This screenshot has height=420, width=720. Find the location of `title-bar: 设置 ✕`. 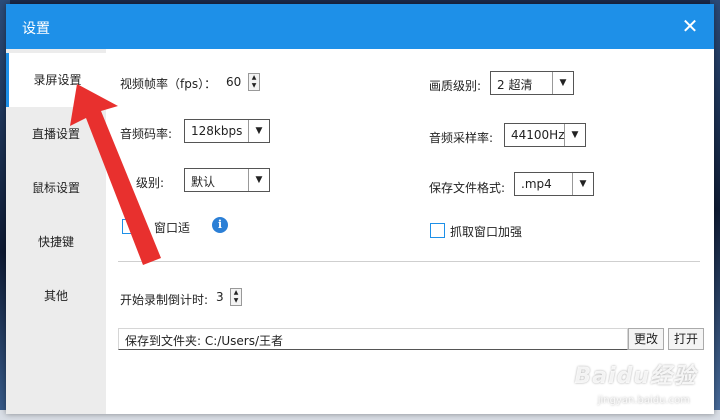

title-bar: 设置 ✕ is located at coordinates (360, 26).